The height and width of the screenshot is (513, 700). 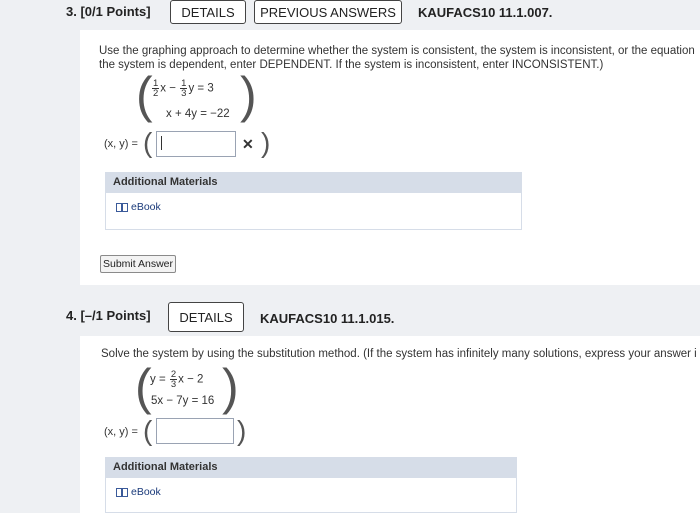 I want to click on incorrect-x-icon: ✕, so click(x=248, y=144).